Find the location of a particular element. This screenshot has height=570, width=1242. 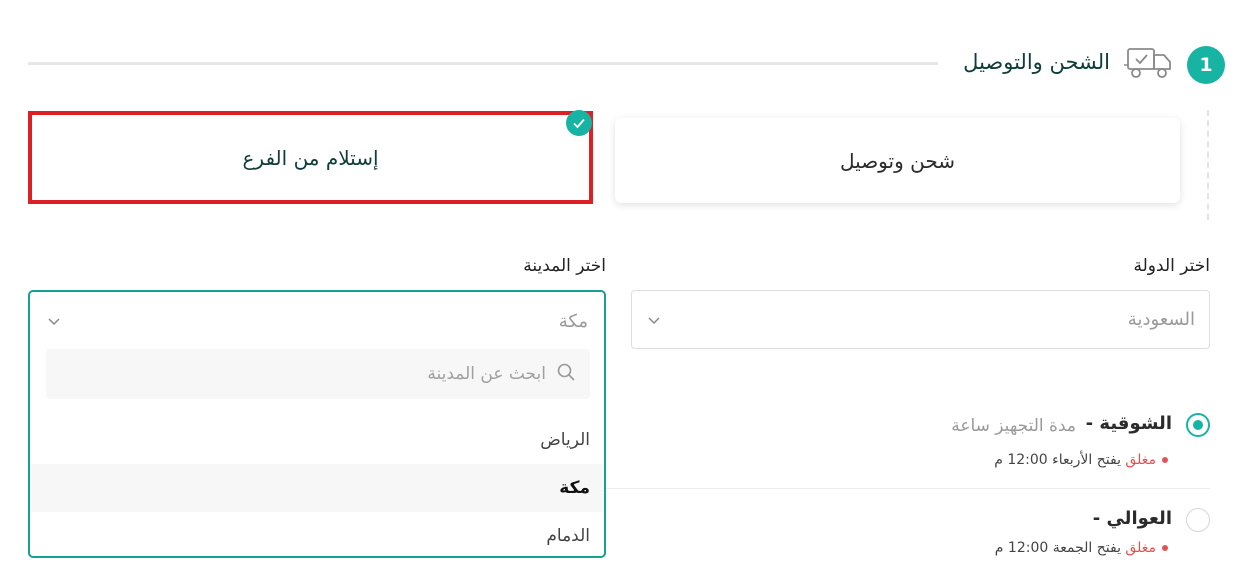

city-option-makkah: مكة is located at coordinates (317, 488).